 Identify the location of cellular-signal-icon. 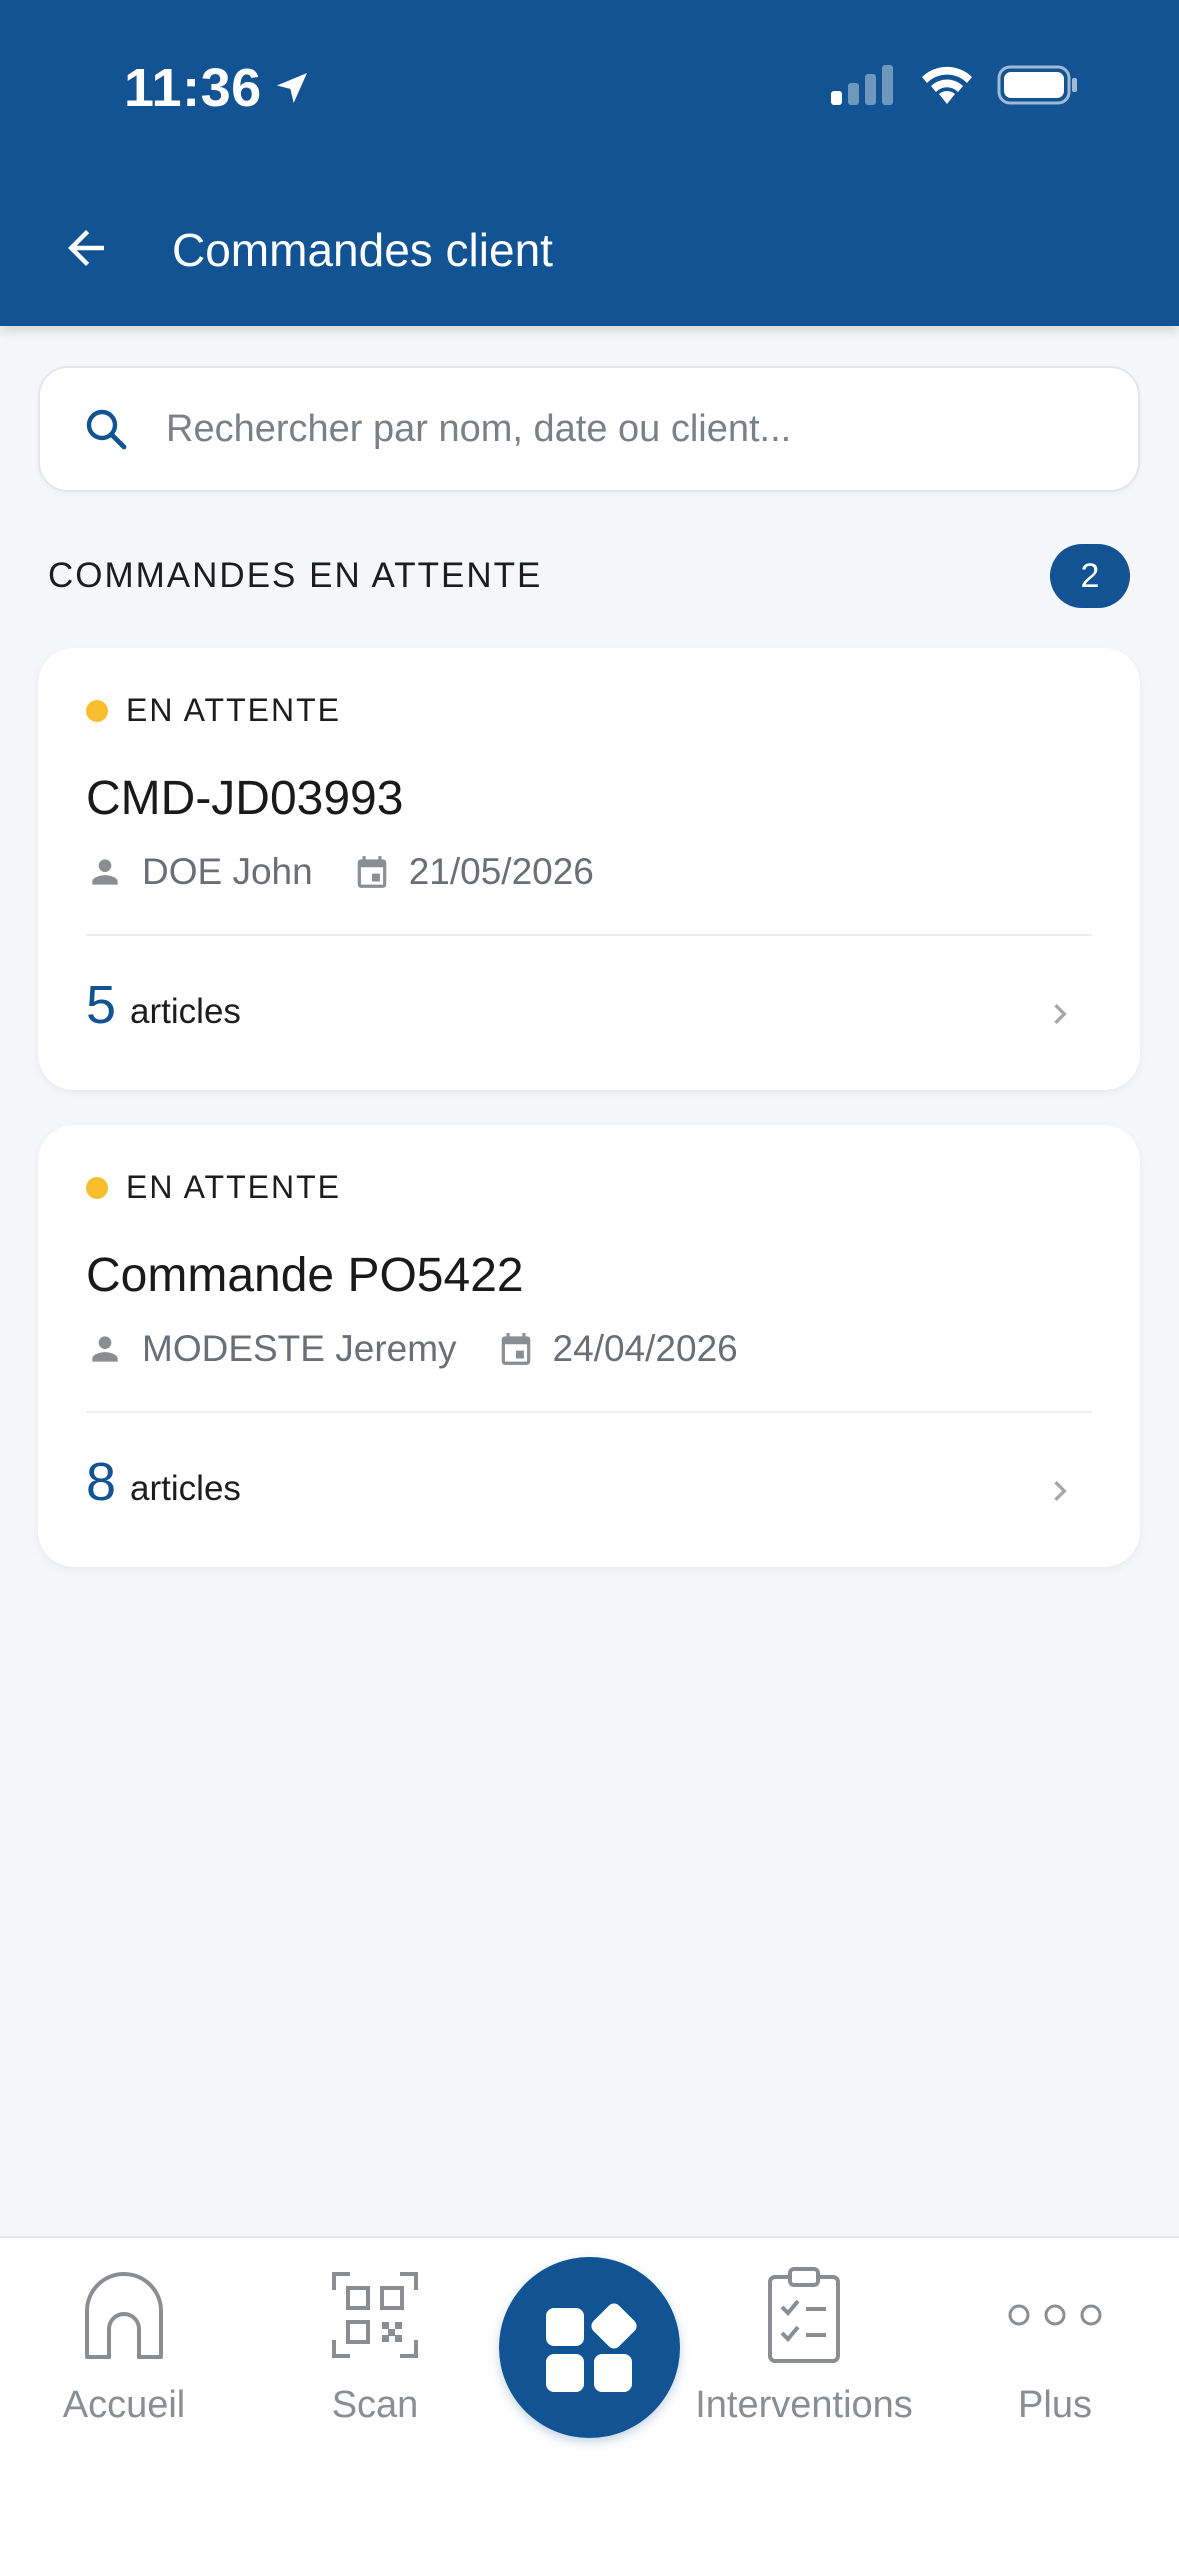
(862, 85).